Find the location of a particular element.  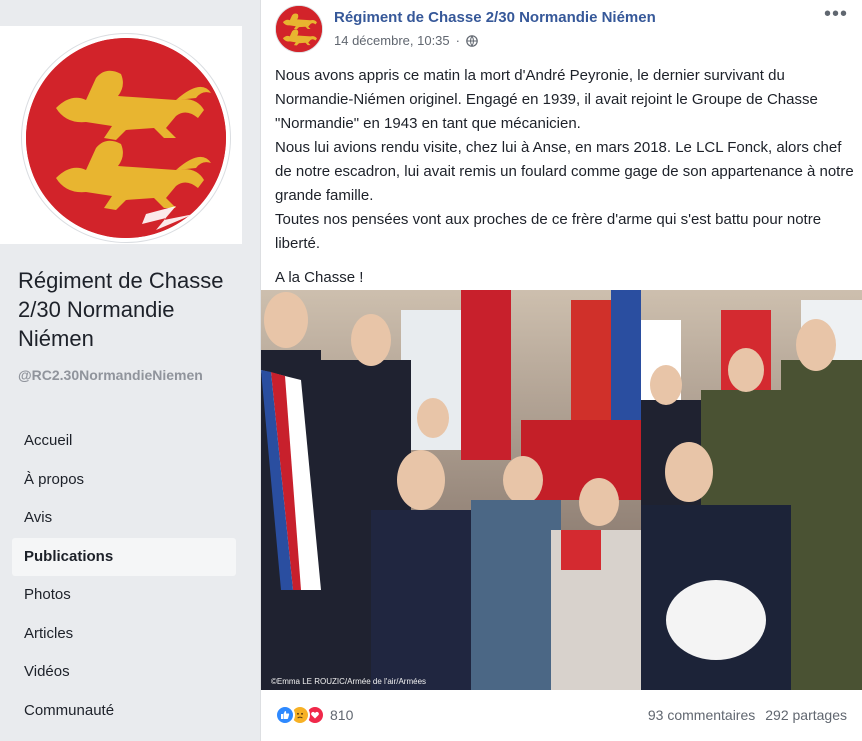

post-footer: 810 93 commentaires 292 partages is located at coordinates (561, 715).